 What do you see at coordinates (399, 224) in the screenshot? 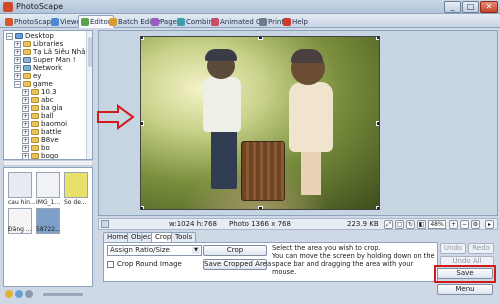
I see `actual-size-icon: ▢` at bounding box center [399, 224].